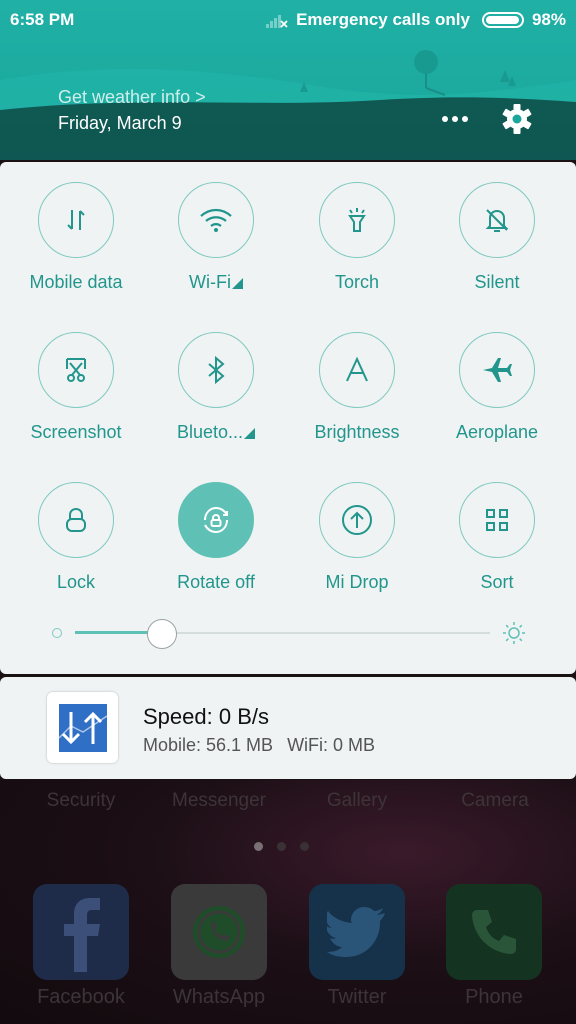 The image size is (576, 1024). I want to click on toggle-label: Wi-Fi, so click(210, 282).